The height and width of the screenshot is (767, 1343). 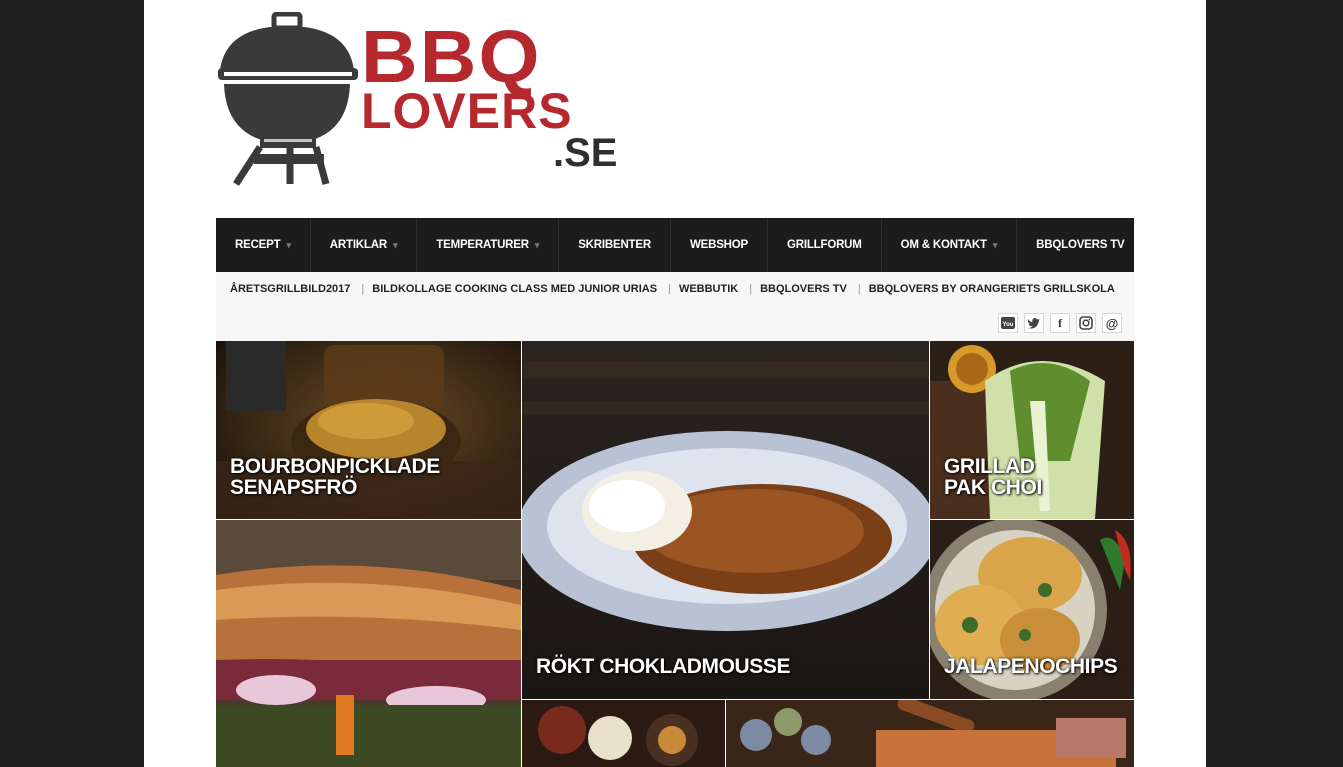 I want to click on nav-label: RECEPT, so click(x=258, y=245).